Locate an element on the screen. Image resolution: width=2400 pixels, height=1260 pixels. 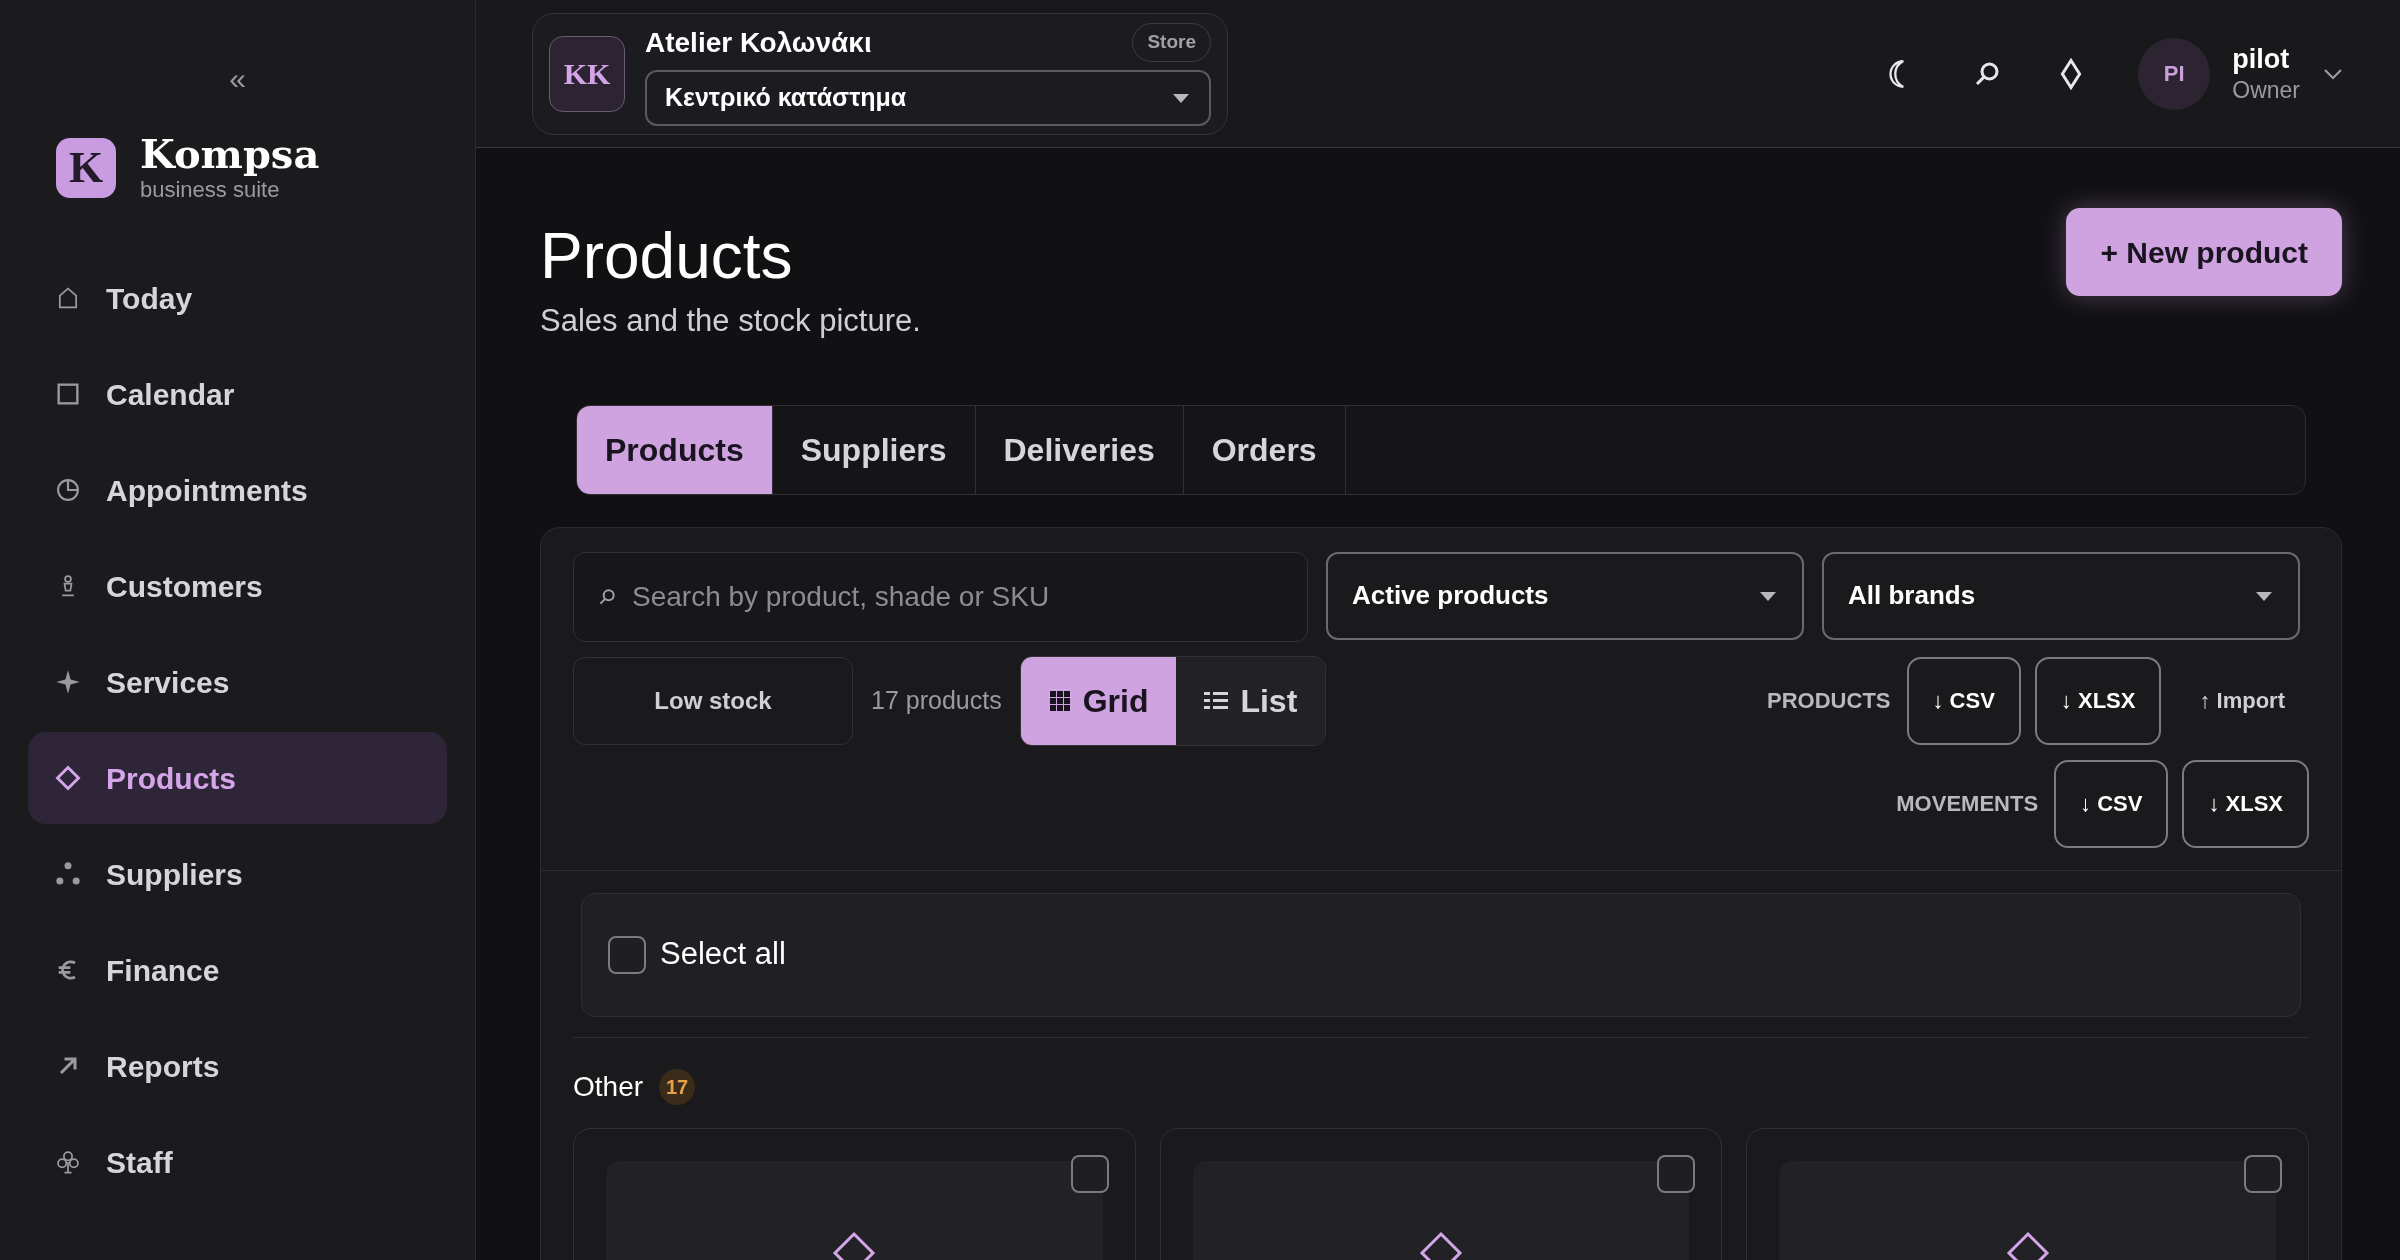
low-stock-button: Low stock is located at coordinates (713, 700).